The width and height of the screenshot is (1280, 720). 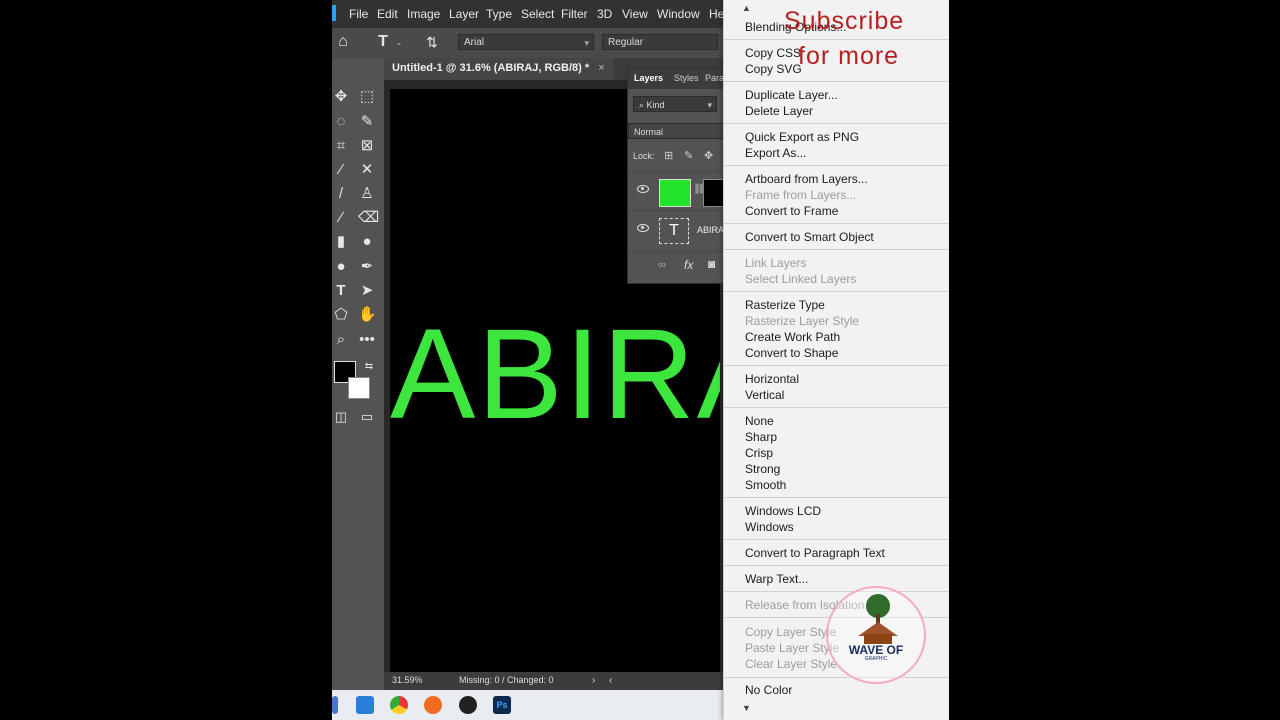 I want to click on menu-window: Window, so click(x=678, y=14).